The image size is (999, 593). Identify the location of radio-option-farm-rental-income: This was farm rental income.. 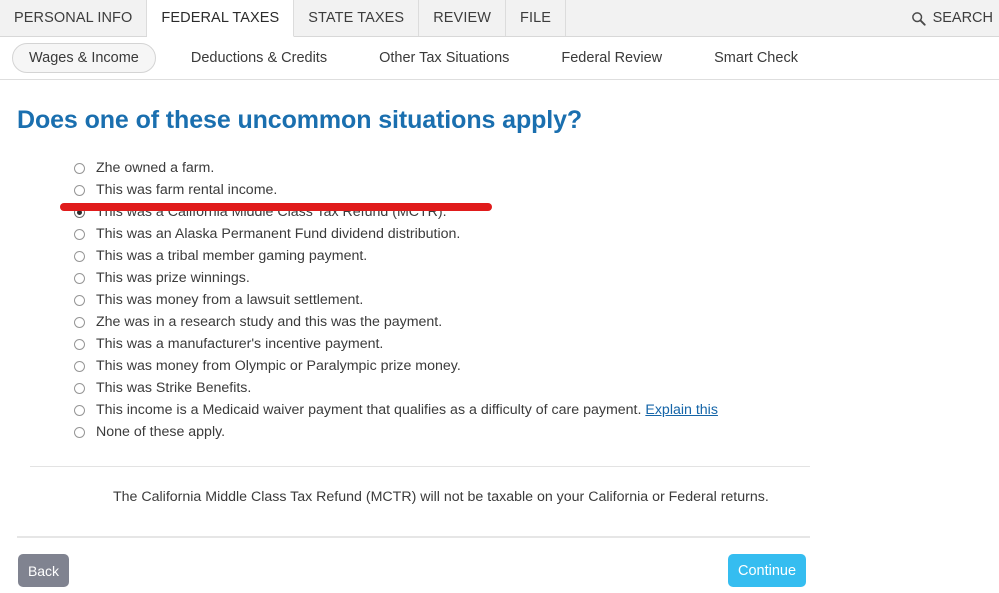
(499, 191).